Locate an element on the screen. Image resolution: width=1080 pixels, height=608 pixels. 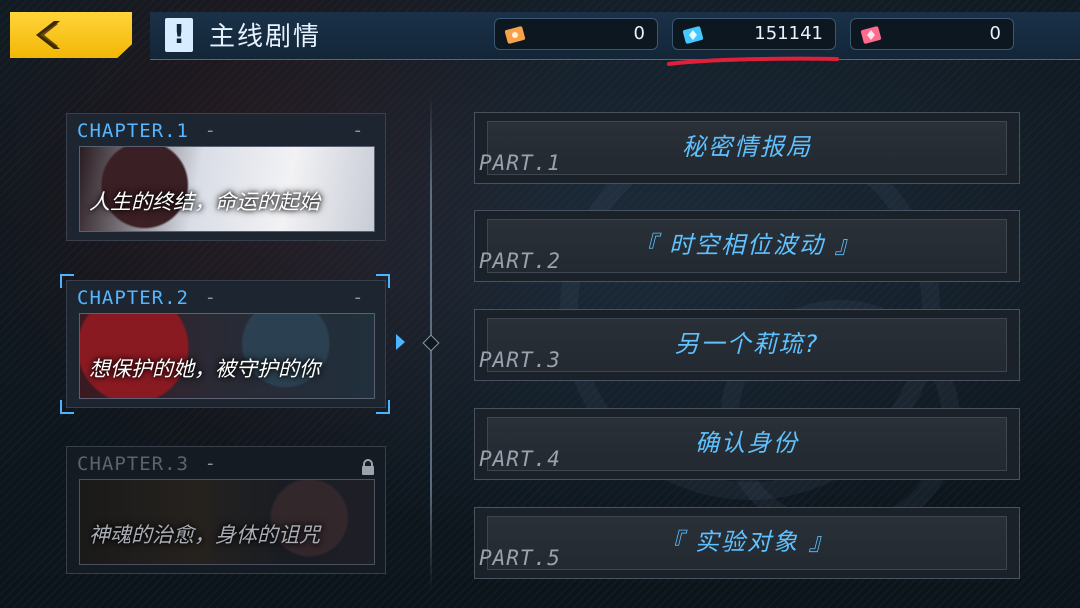
part-button-3: 另一个莉琉? PART.3 is located at coordinates (747, 345).